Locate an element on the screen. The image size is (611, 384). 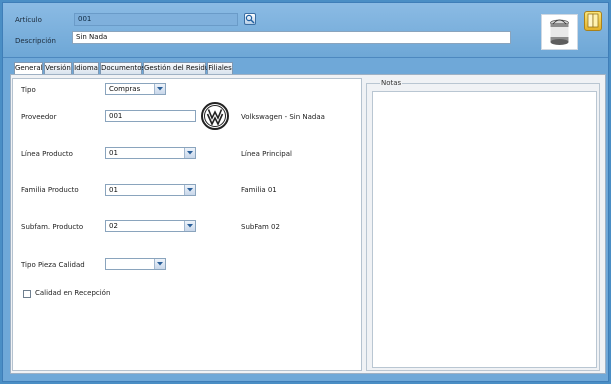
tab-gestion-residuo: Gestión del Residuo is located at coordinates (178, 68).